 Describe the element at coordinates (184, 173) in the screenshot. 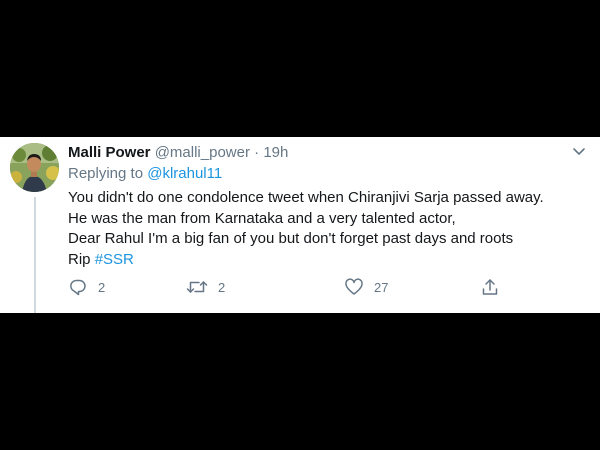

I see `replying-to-link: @klrahul11` at that location.